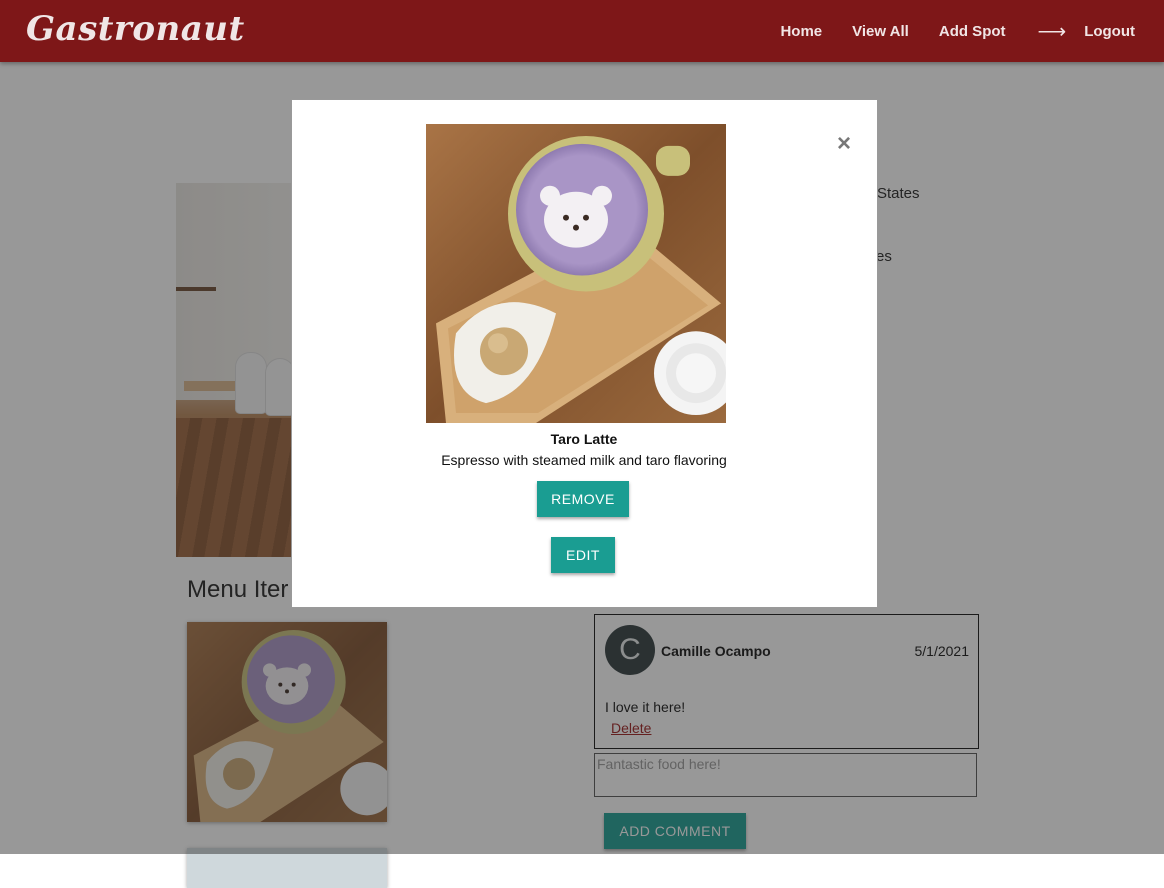  What do you see at coordinates (1109, 31) in the screenshot?
I see `nav-logout-link: Logout` at bounding box center [1109, 31].